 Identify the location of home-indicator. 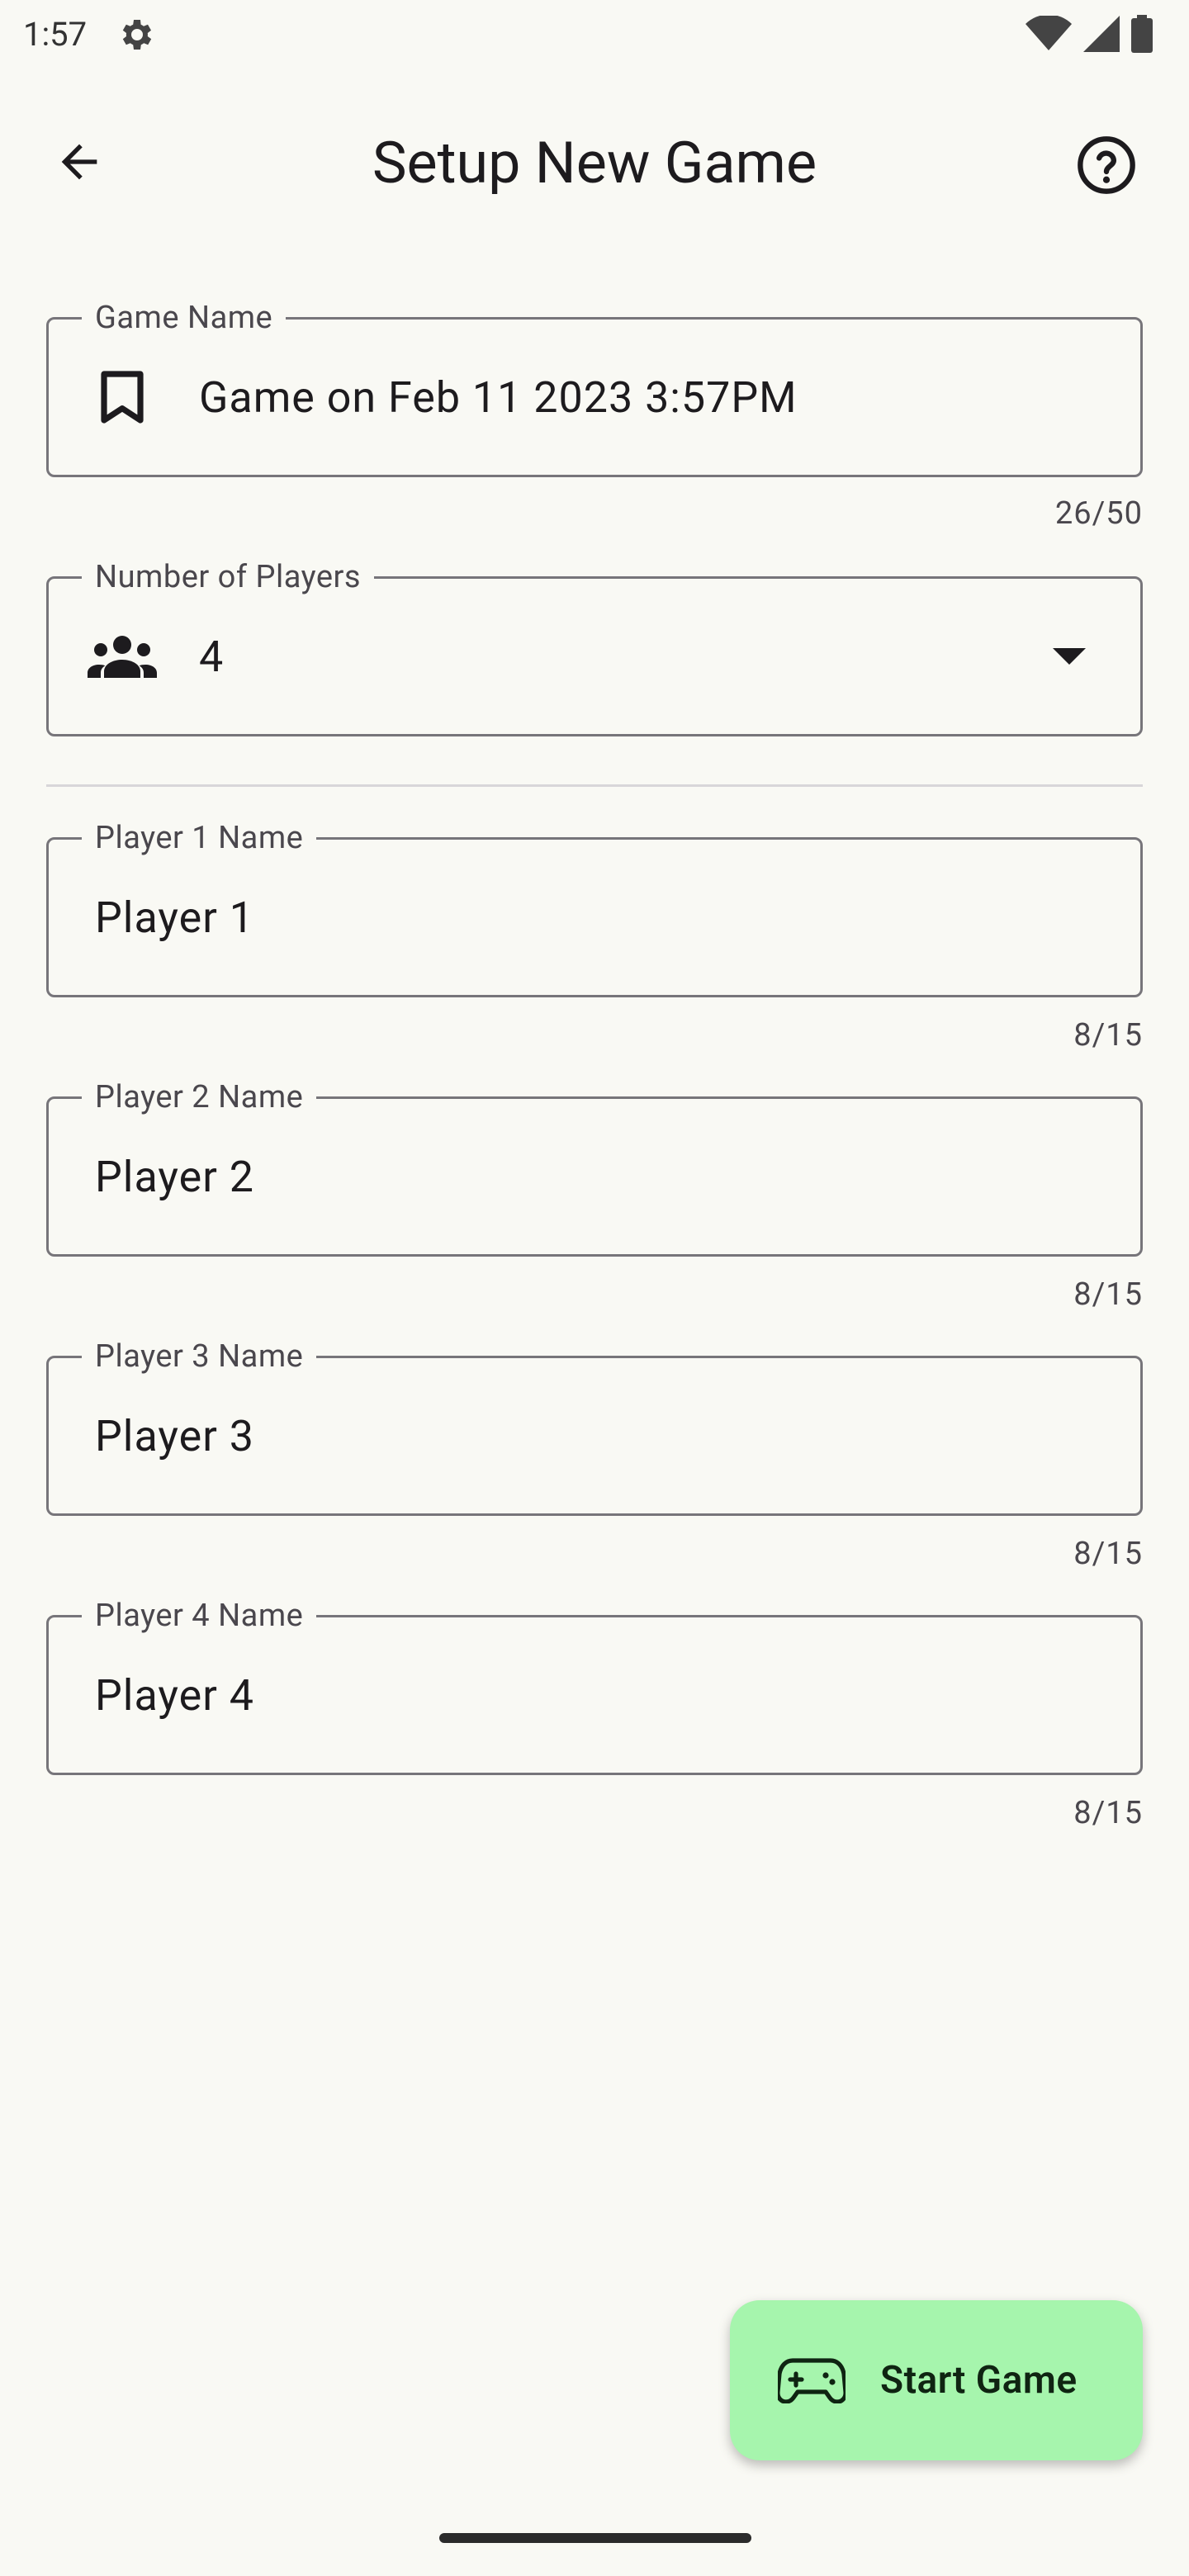
(595, 2538).